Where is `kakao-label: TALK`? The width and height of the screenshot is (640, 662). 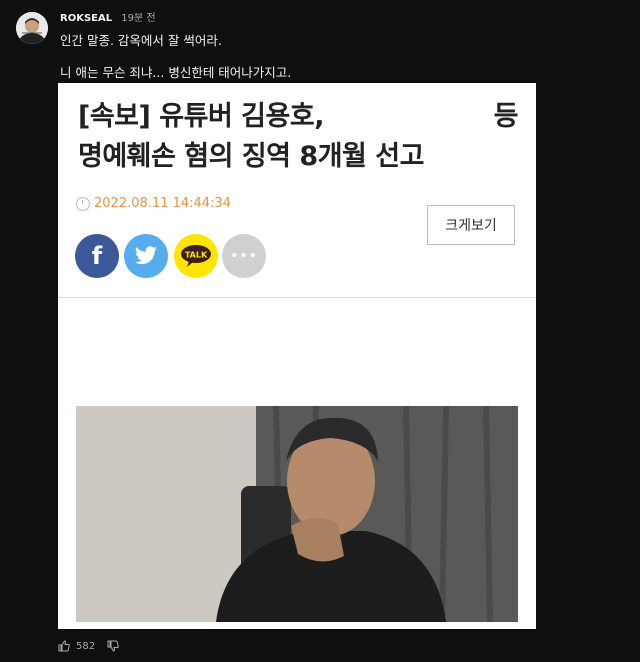 kakao-label: TALK is located at coordinates (196, 255).